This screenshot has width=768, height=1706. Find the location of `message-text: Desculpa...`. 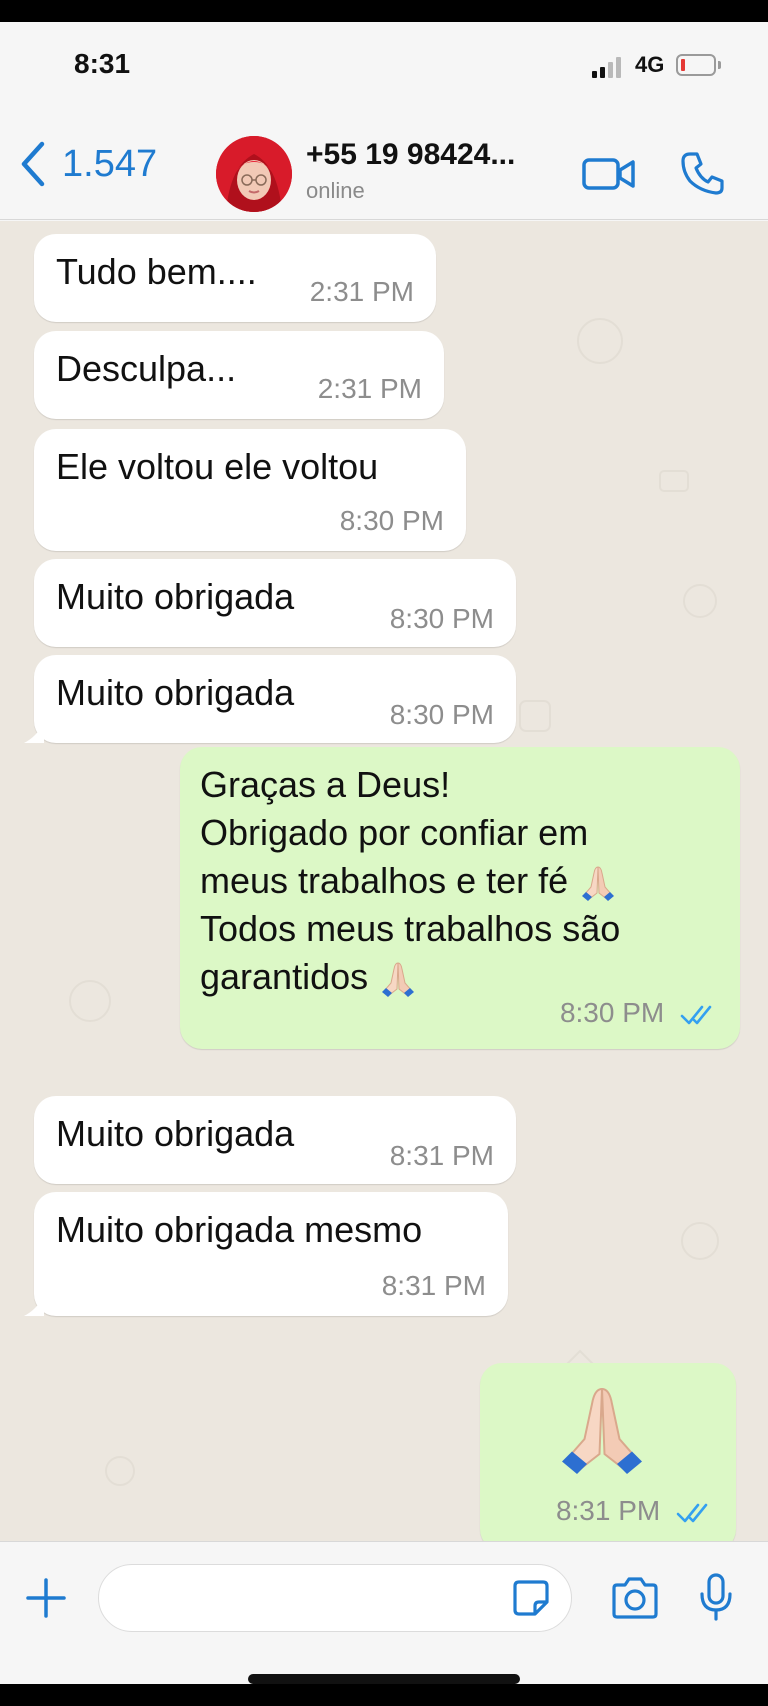

message-text: Desculpa... is located at coordinates (146, 368).